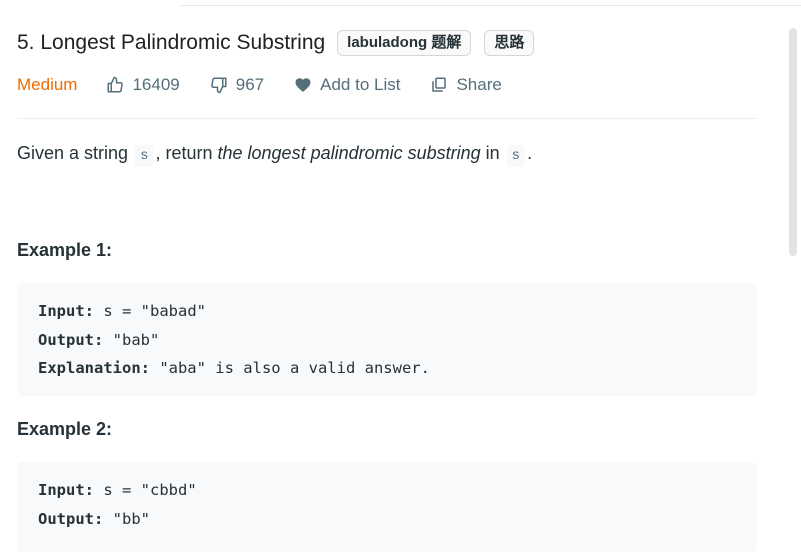  What do you see at coordinates (47, 84) in the screenshot?
I see `difficulty-label: Medium` at bounding box center [47, 84].